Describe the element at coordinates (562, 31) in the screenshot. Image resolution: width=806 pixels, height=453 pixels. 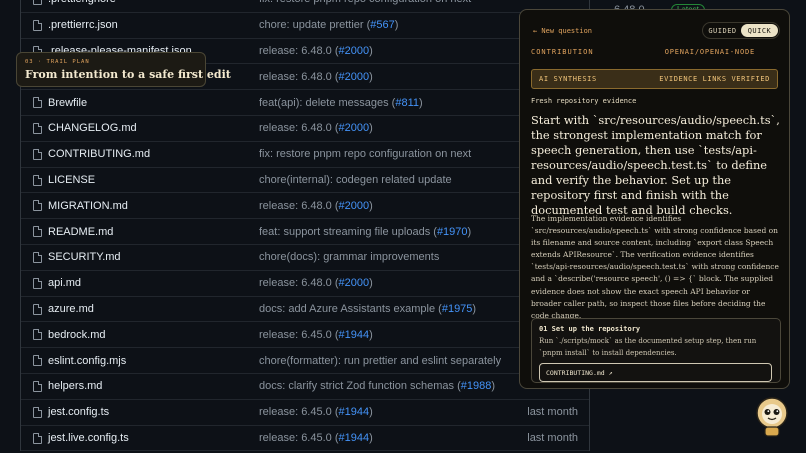
I see `new-question-link: ← New question` at that location.